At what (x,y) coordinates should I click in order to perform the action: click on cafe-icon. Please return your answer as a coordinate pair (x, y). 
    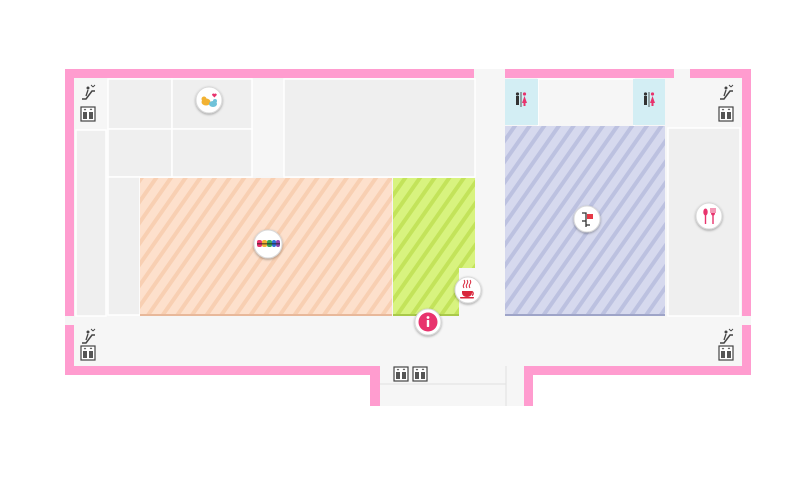
    Looking at the image, I should click on (468, 290).